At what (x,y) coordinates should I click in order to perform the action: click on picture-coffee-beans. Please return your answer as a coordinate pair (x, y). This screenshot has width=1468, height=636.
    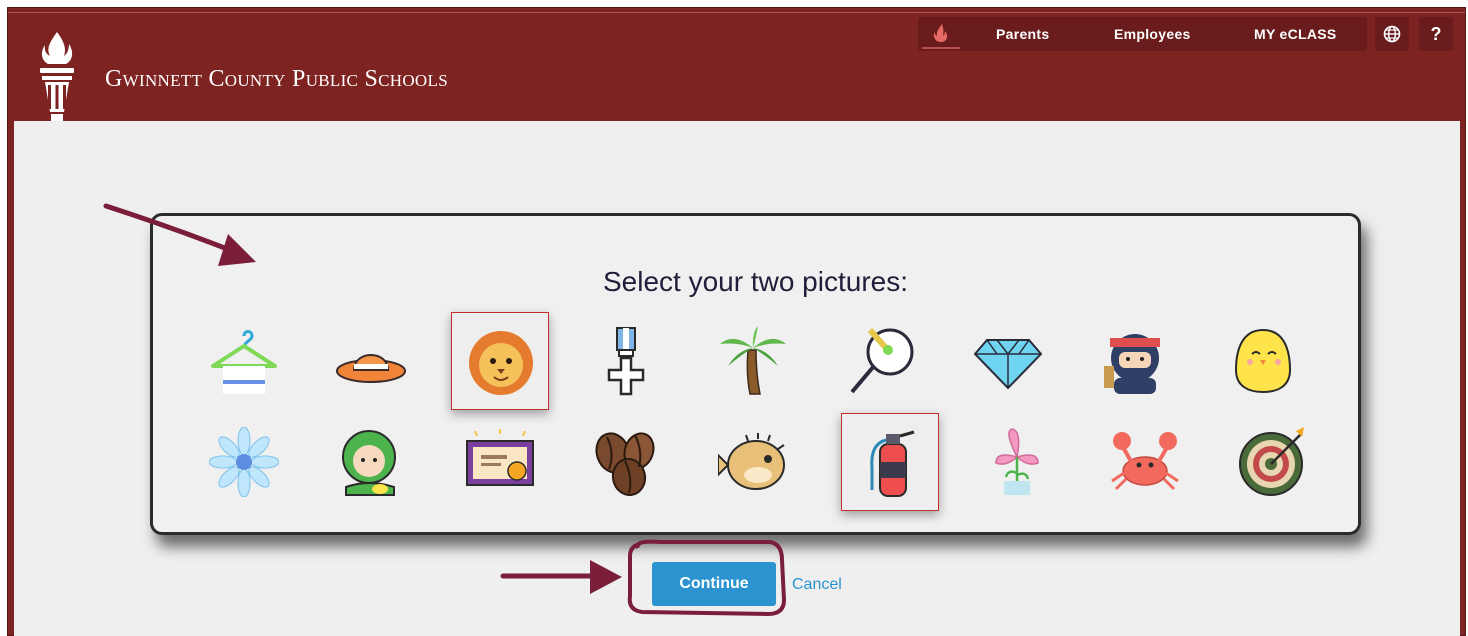
    Looking at the image, I should click on (626, 462).